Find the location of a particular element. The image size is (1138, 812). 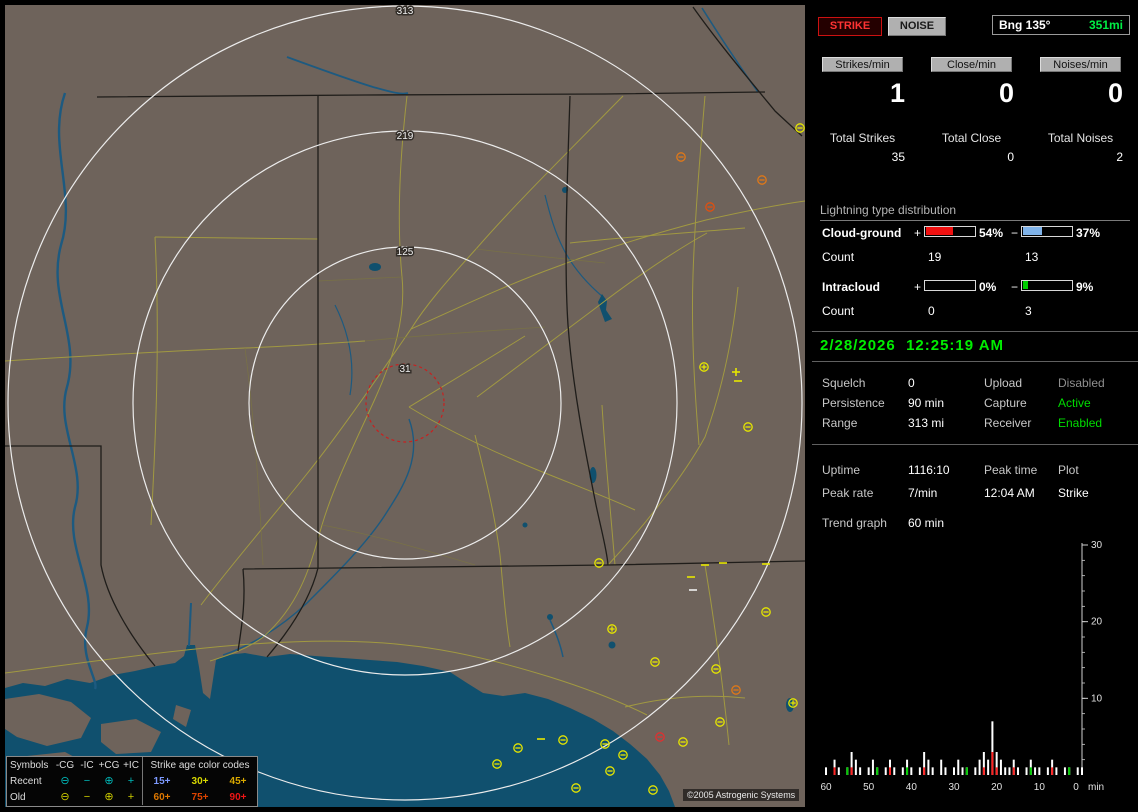

trend-graph: 10 20 30 60 50 40 30 20 10 0 min is located at coordinates (962, 666).